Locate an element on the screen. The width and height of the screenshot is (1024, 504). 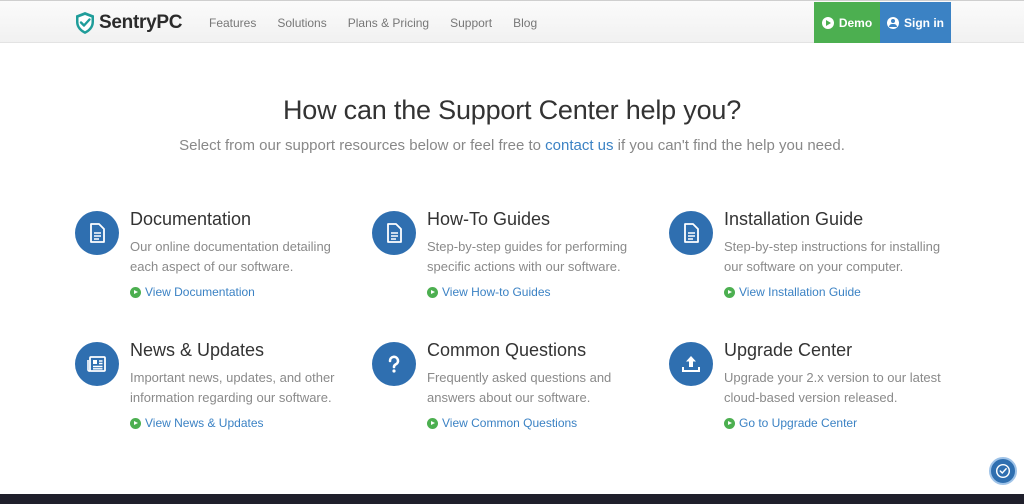
card-title: Upgrade Center is located at coordinates (788, 350).